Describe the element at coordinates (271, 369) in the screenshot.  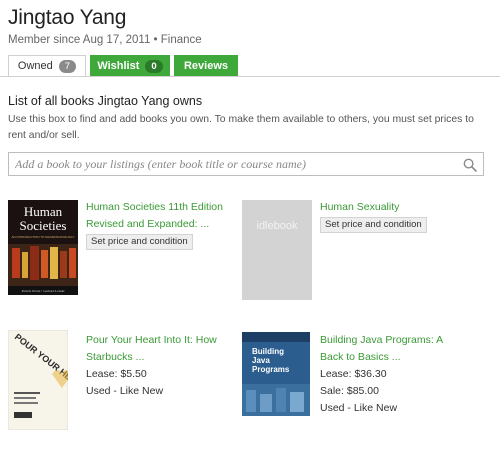
I see `cover-title-line3: Programs` at that location.